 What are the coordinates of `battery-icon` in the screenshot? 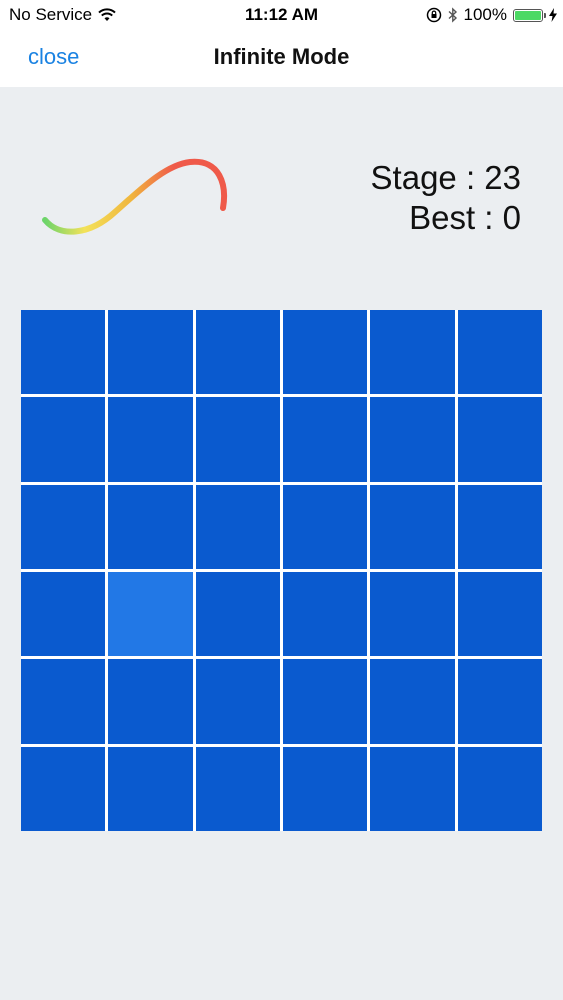 It's located at (529, 15).